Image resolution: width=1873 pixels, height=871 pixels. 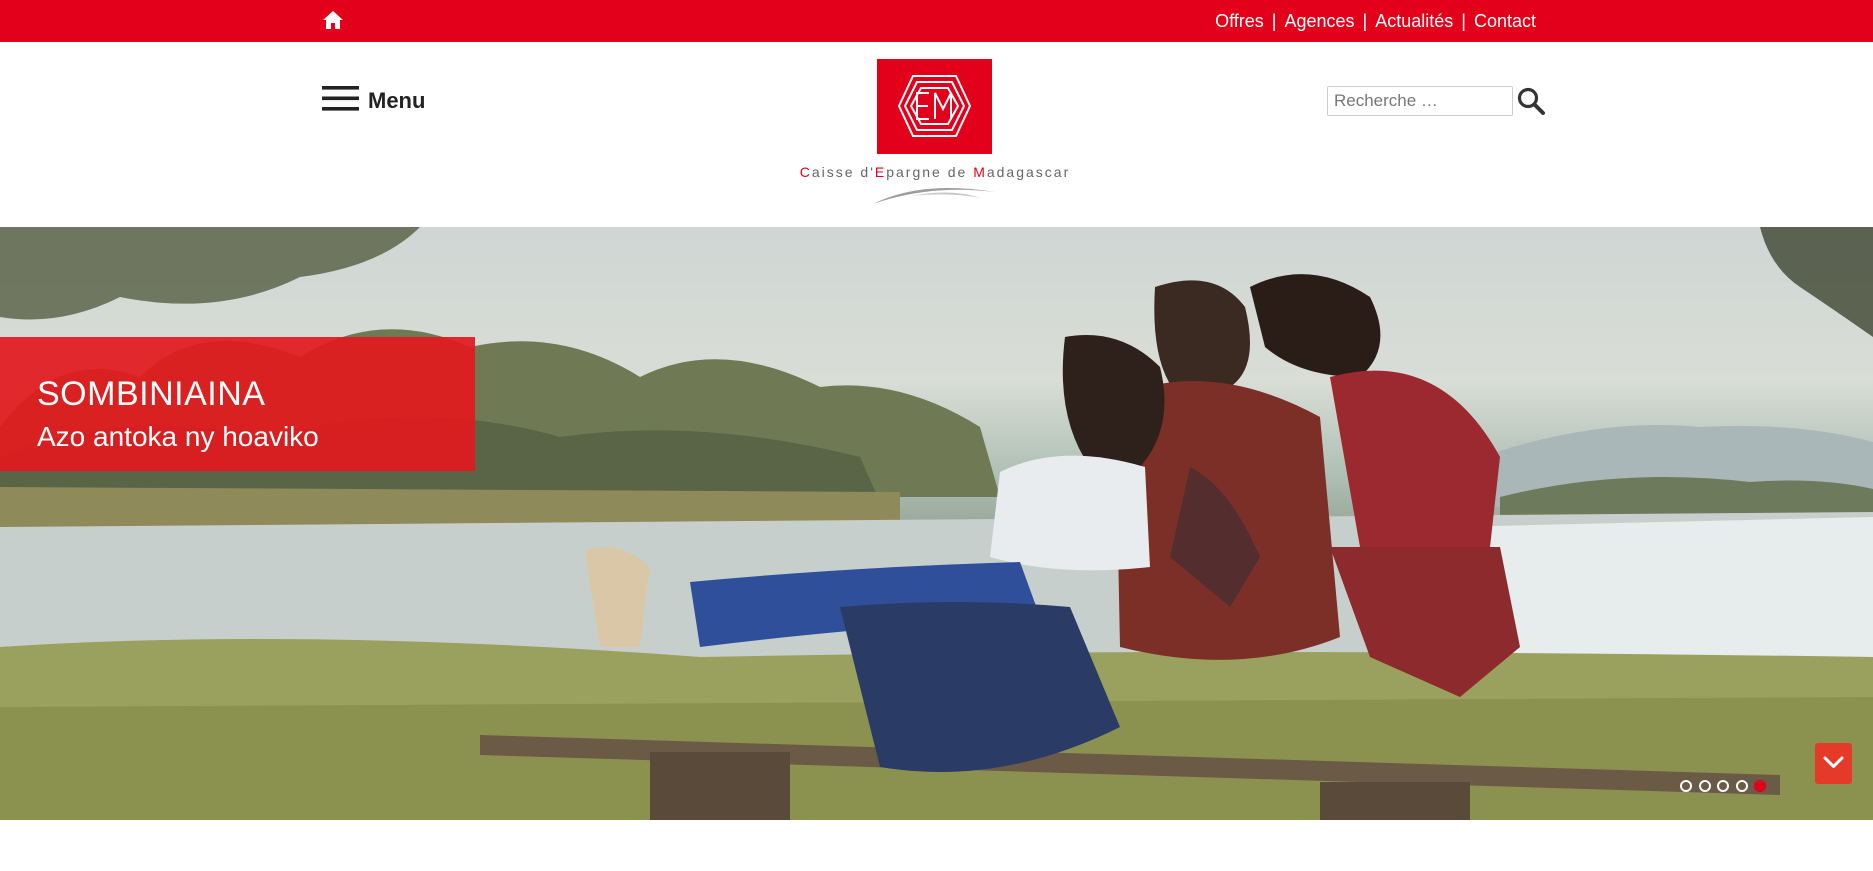 What do you see at coordinates (1420, 101) in the screenshot?
I see `search-input` at bounding box center [1420, 101].